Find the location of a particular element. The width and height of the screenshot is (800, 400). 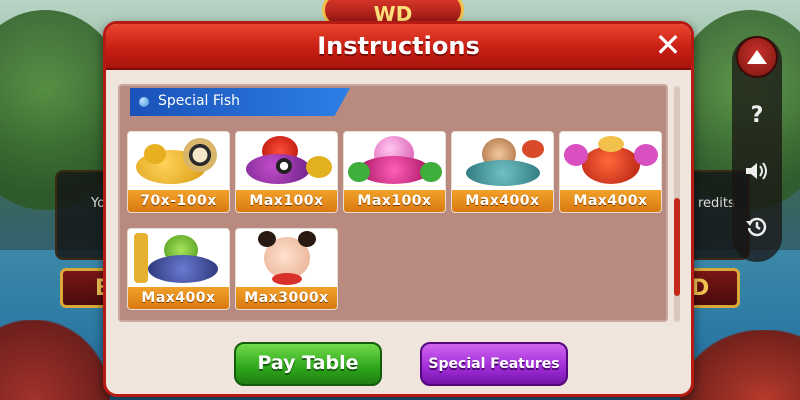

content-scrollbar is located at coordinates (677, 204).